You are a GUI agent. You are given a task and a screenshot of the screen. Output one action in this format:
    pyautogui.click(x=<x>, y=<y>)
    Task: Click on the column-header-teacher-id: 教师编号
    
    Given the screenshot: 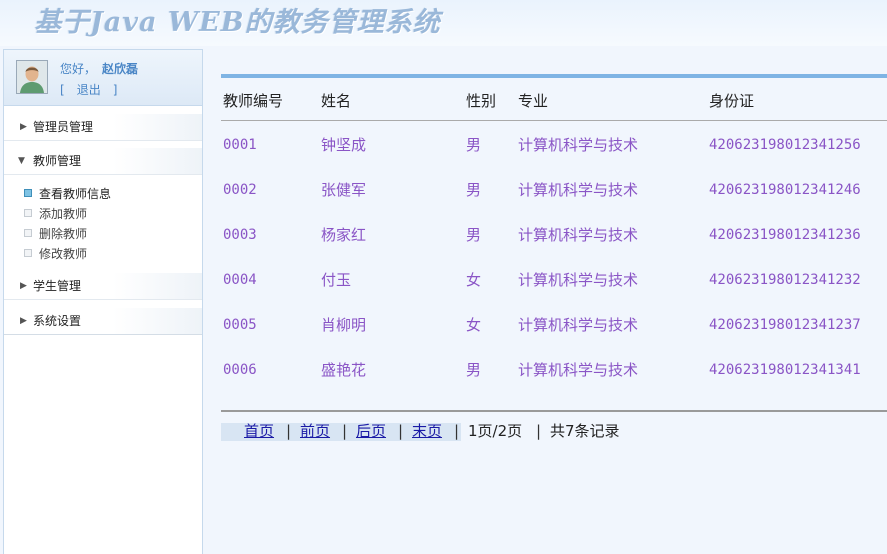 What is the action you would take?
    pyautogui.click(x=253, y=101)
    